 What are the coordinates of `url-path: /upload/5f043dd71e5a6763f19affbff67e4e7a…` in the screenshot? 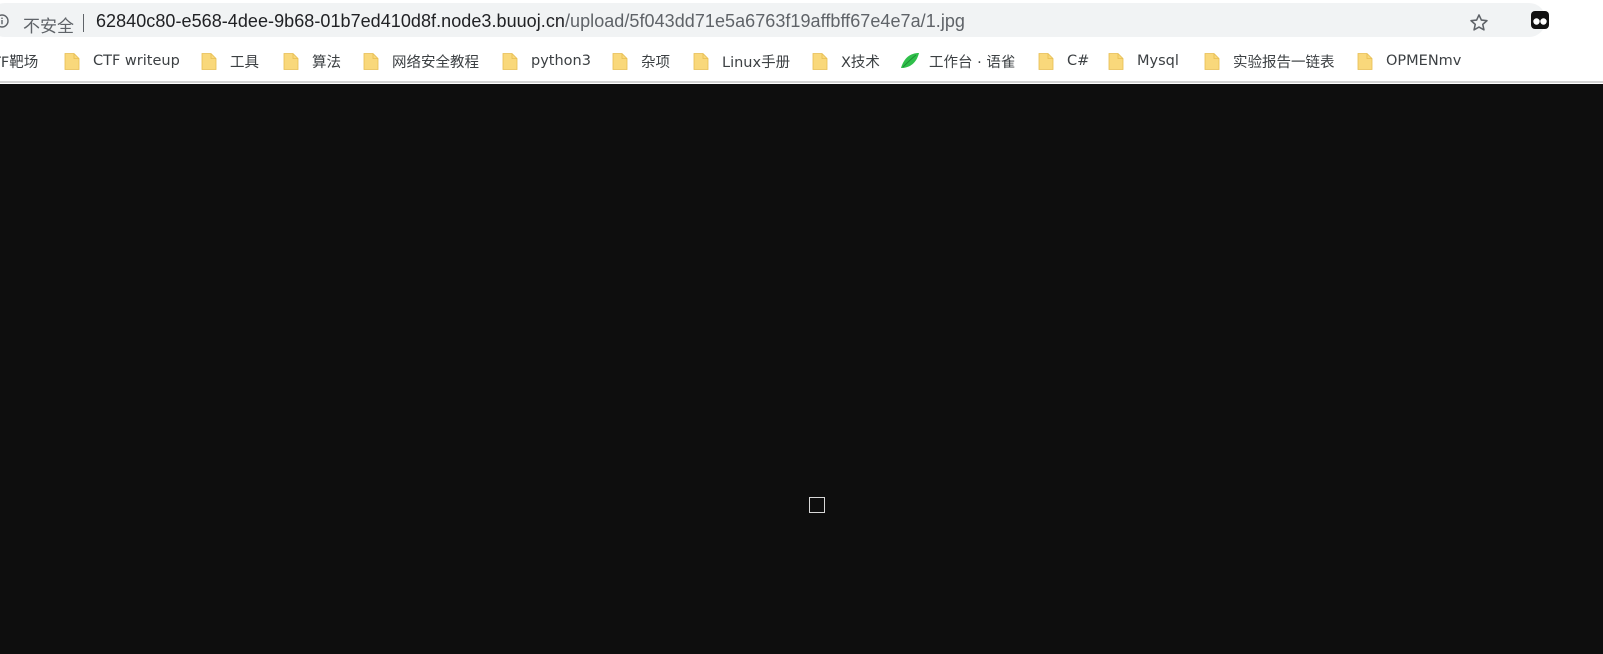 It's located at (764, 21).